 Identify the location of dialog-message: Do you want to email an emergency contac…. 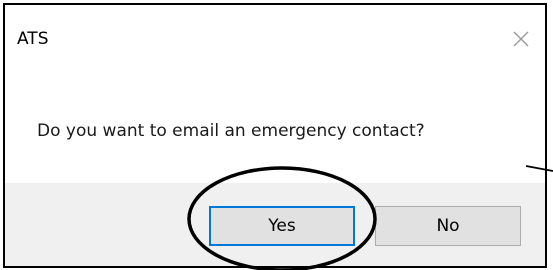
(231, 131).